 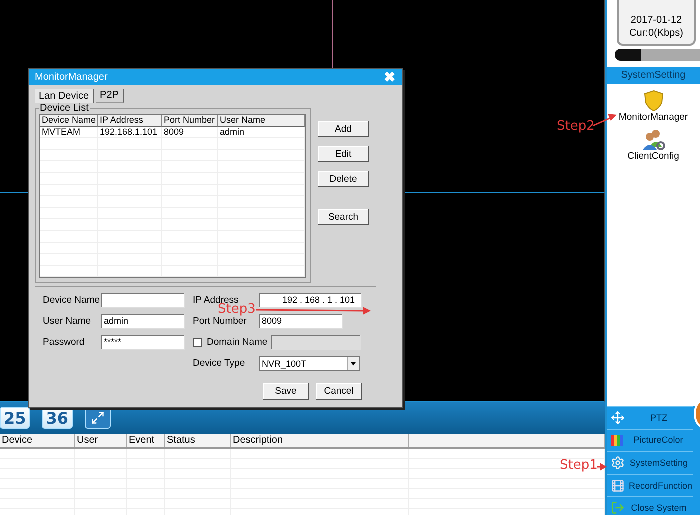 What do you see at coordinates (15, 418) in the screenshot?
I see `layout-button: 25` at bounding box center [15, 418].